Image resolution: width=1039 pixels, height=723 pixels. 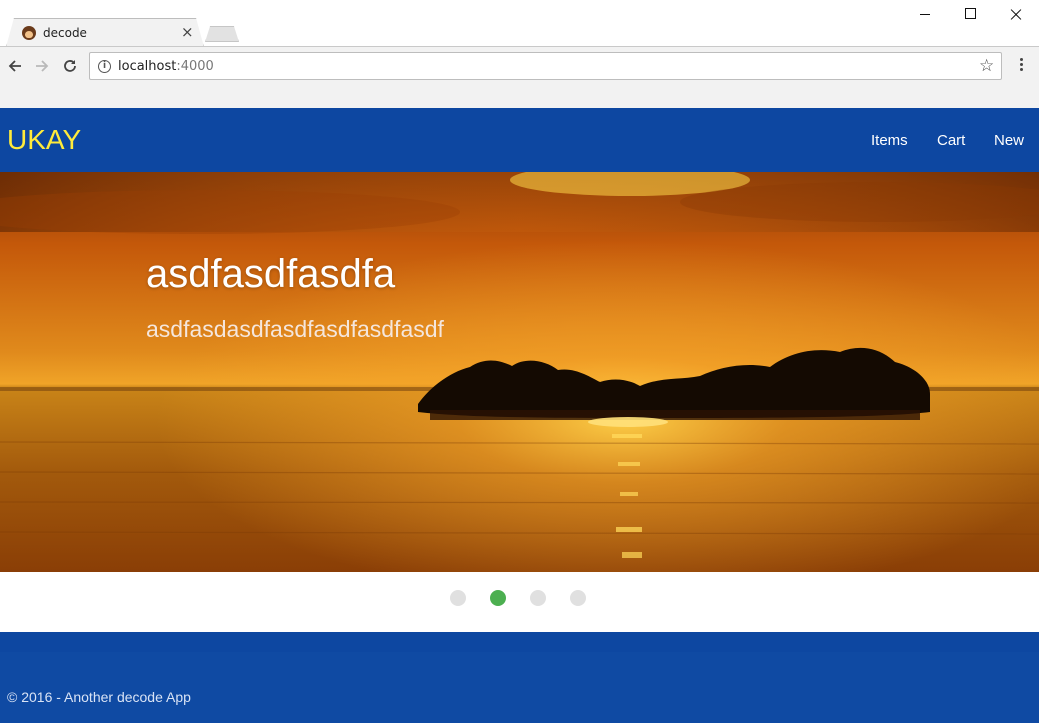 What do you see at coordinates (147, 66) in the screenshot?
I see `url-host: localhost` at bounding box center [147, 66].